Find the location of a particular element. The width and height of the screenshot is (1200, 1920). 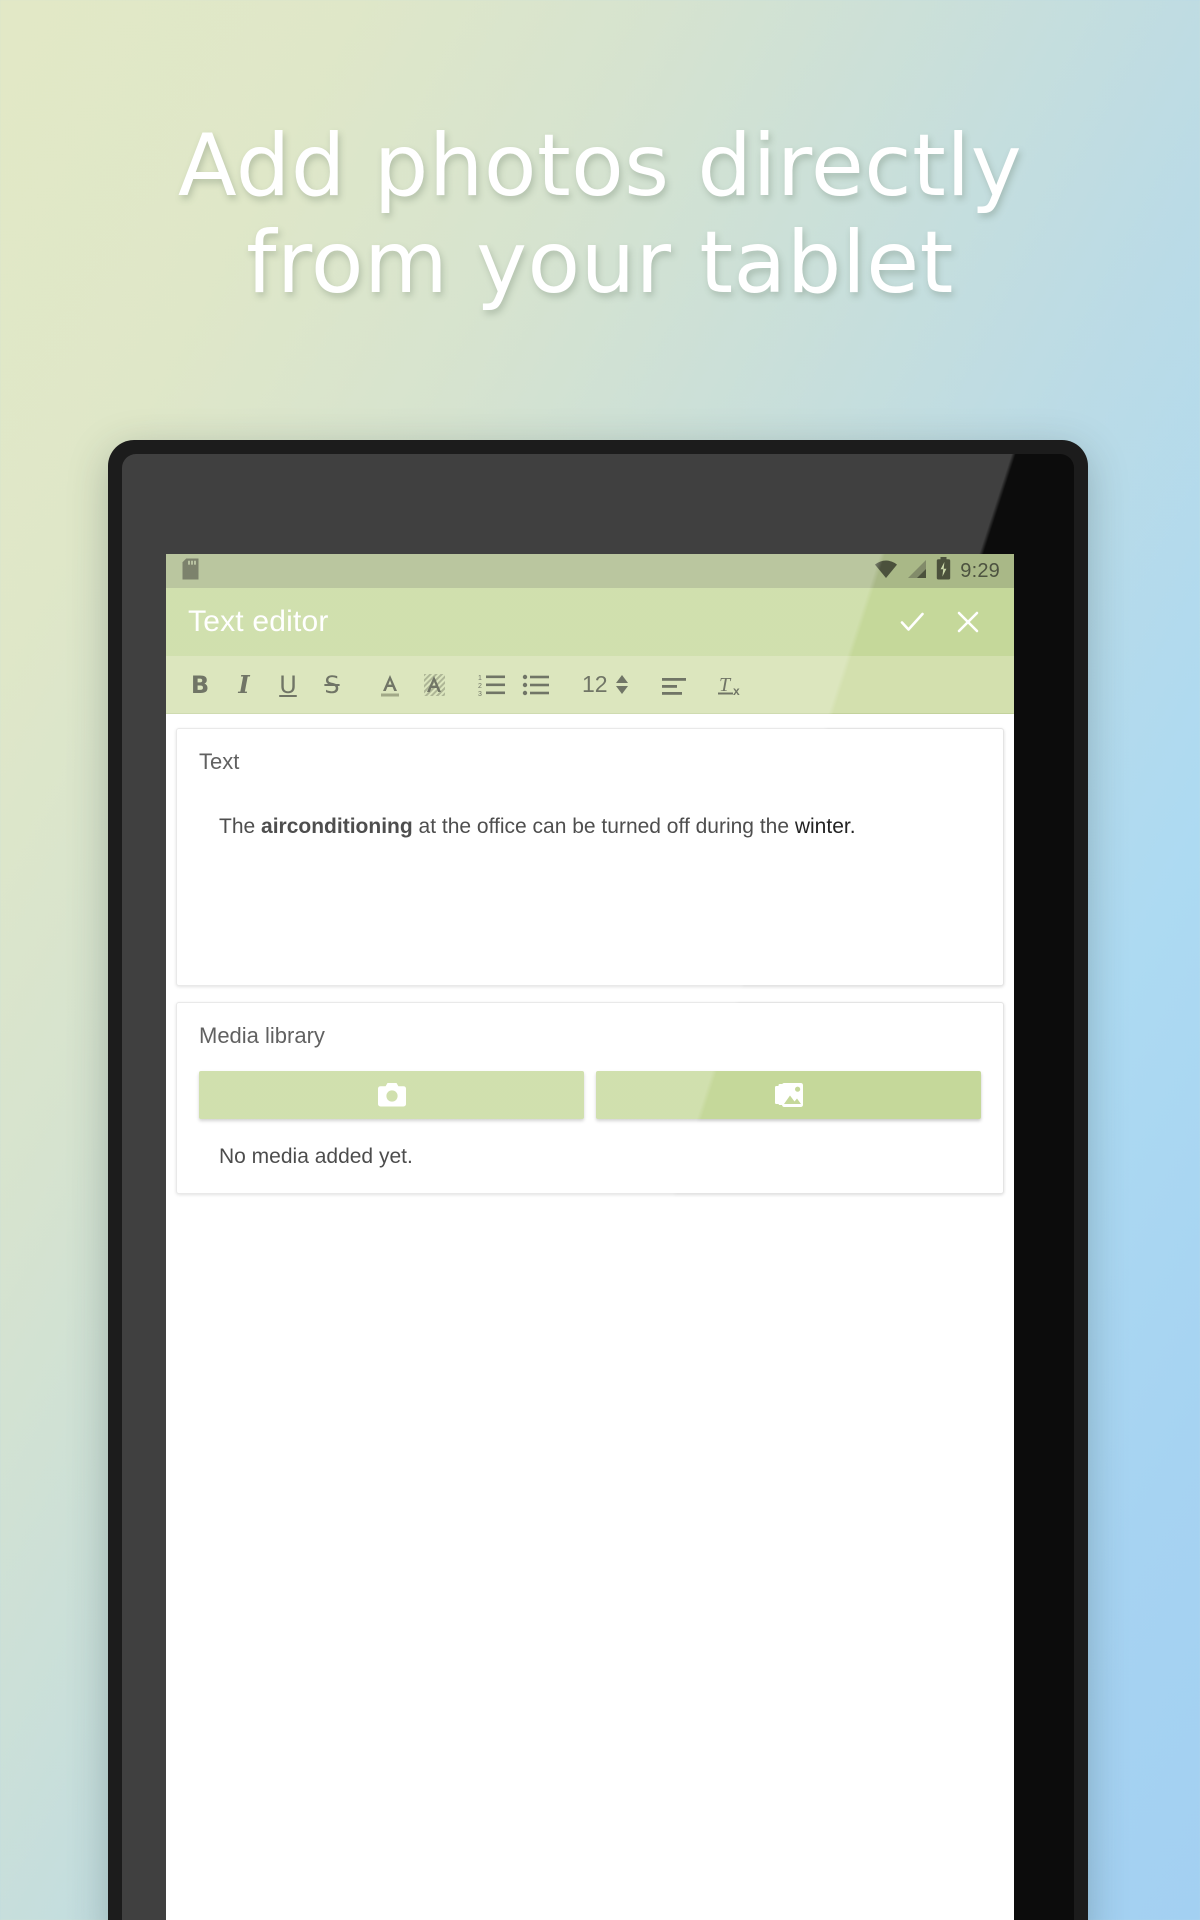

status-bar-indicators: 9:29 is located at coordinates (937, 571).